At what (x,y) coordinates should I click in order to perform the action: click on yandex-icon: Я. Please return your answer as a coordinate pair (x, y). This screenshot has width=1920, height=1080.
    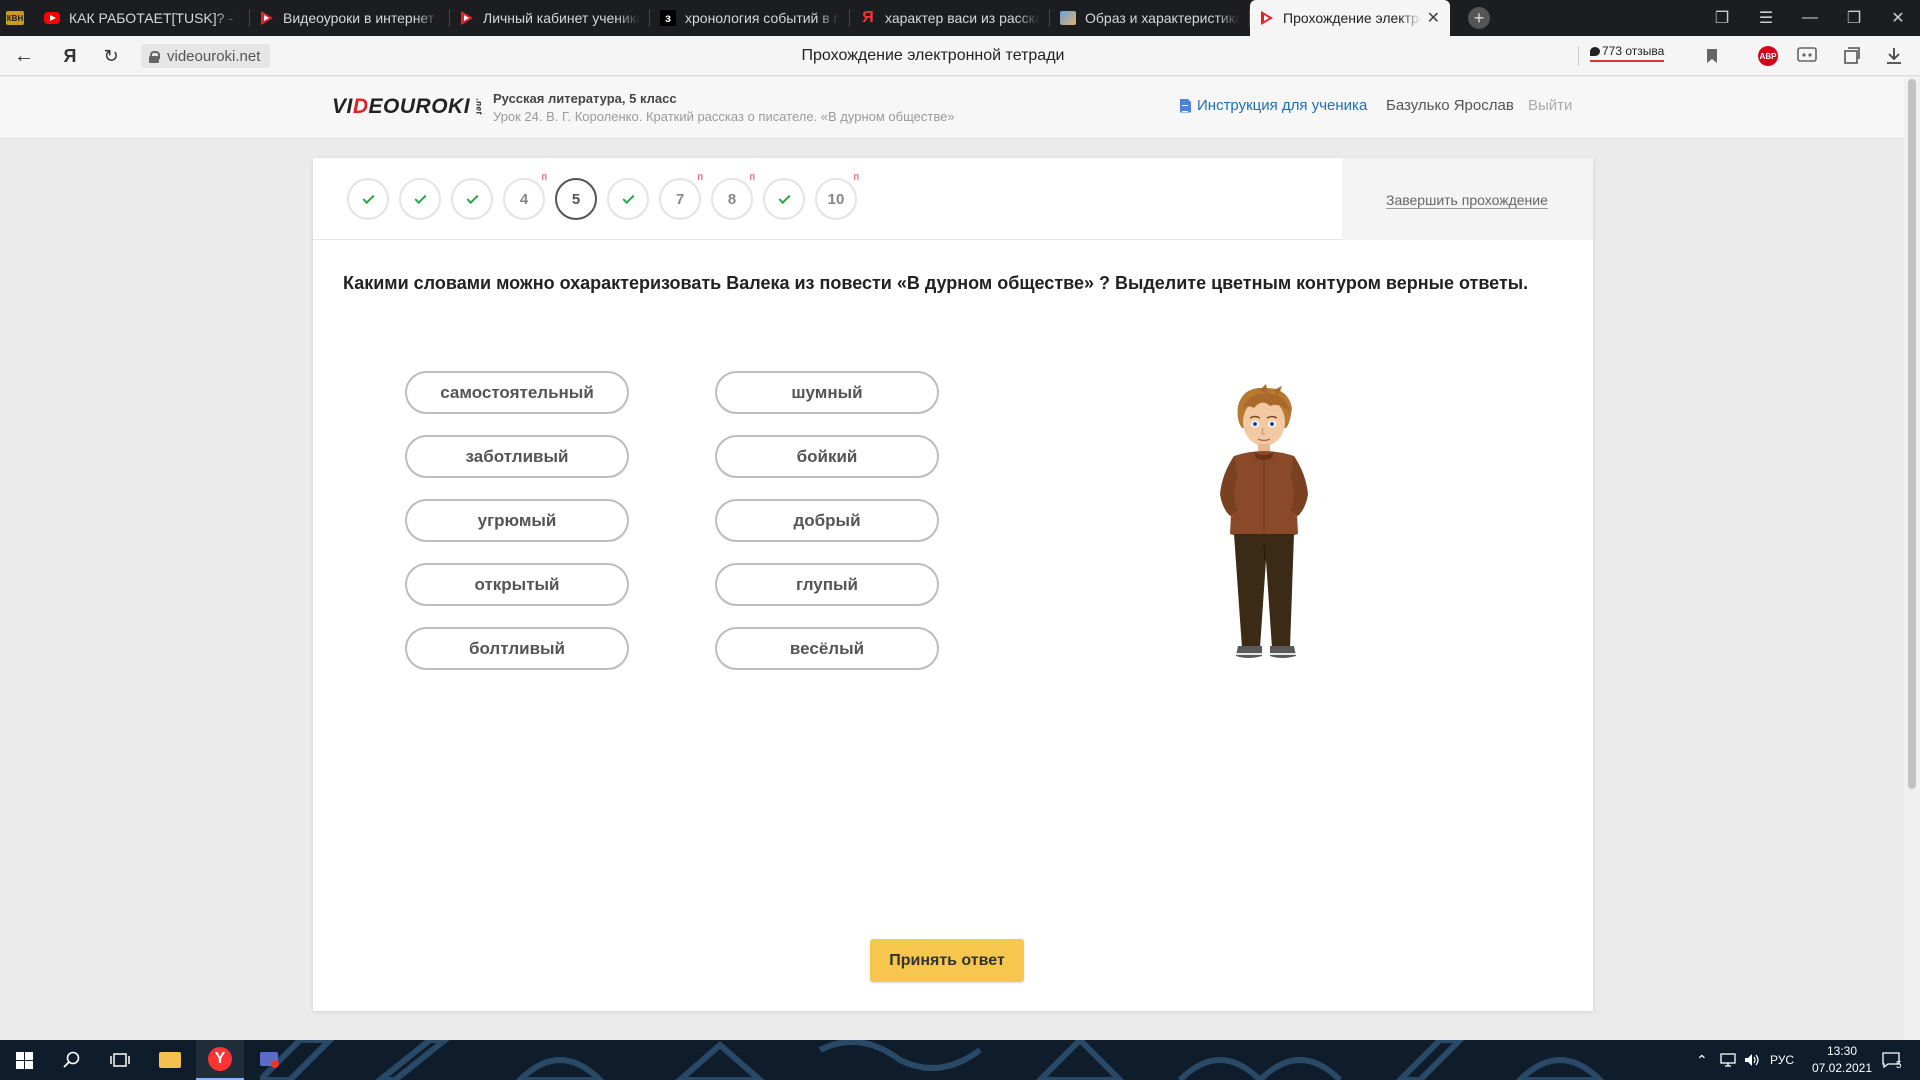
    Looking at the image, I should click on (868, 17).